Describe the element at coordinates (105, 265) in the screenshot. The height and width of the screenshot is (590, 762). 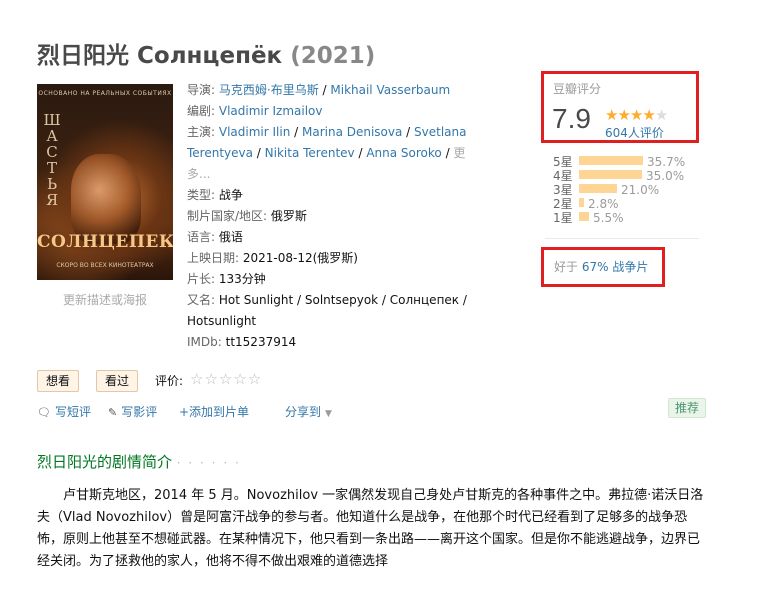
I see `poster-bottom-text: СКОРО ВО ВСЕХ КИНОТЕАТРАХ` at that location.